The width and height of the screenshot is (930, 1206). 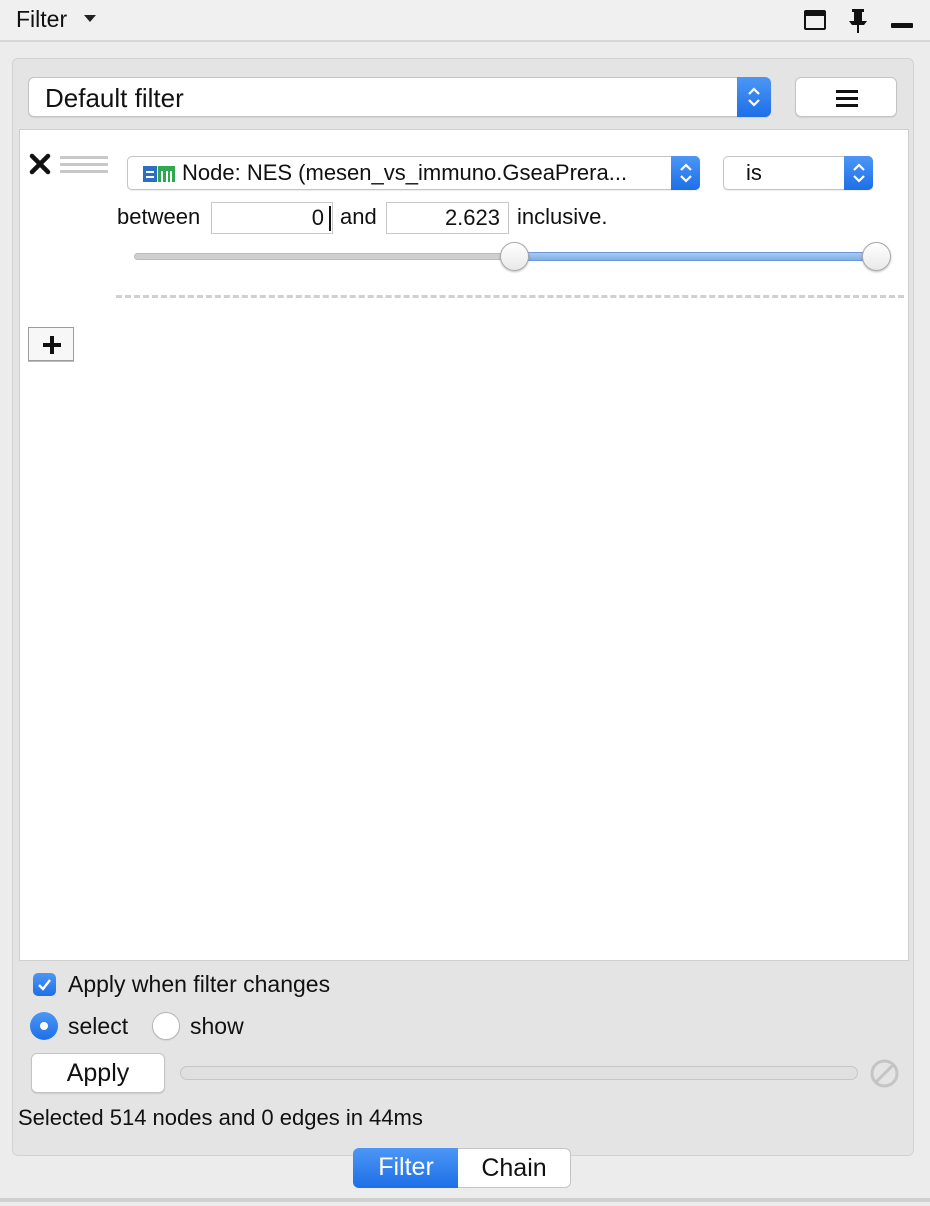 What do you see at coordinates (514, 256) in the screenshot?
I see `range-slider-low-thumb` at bounding box center [514, 256].